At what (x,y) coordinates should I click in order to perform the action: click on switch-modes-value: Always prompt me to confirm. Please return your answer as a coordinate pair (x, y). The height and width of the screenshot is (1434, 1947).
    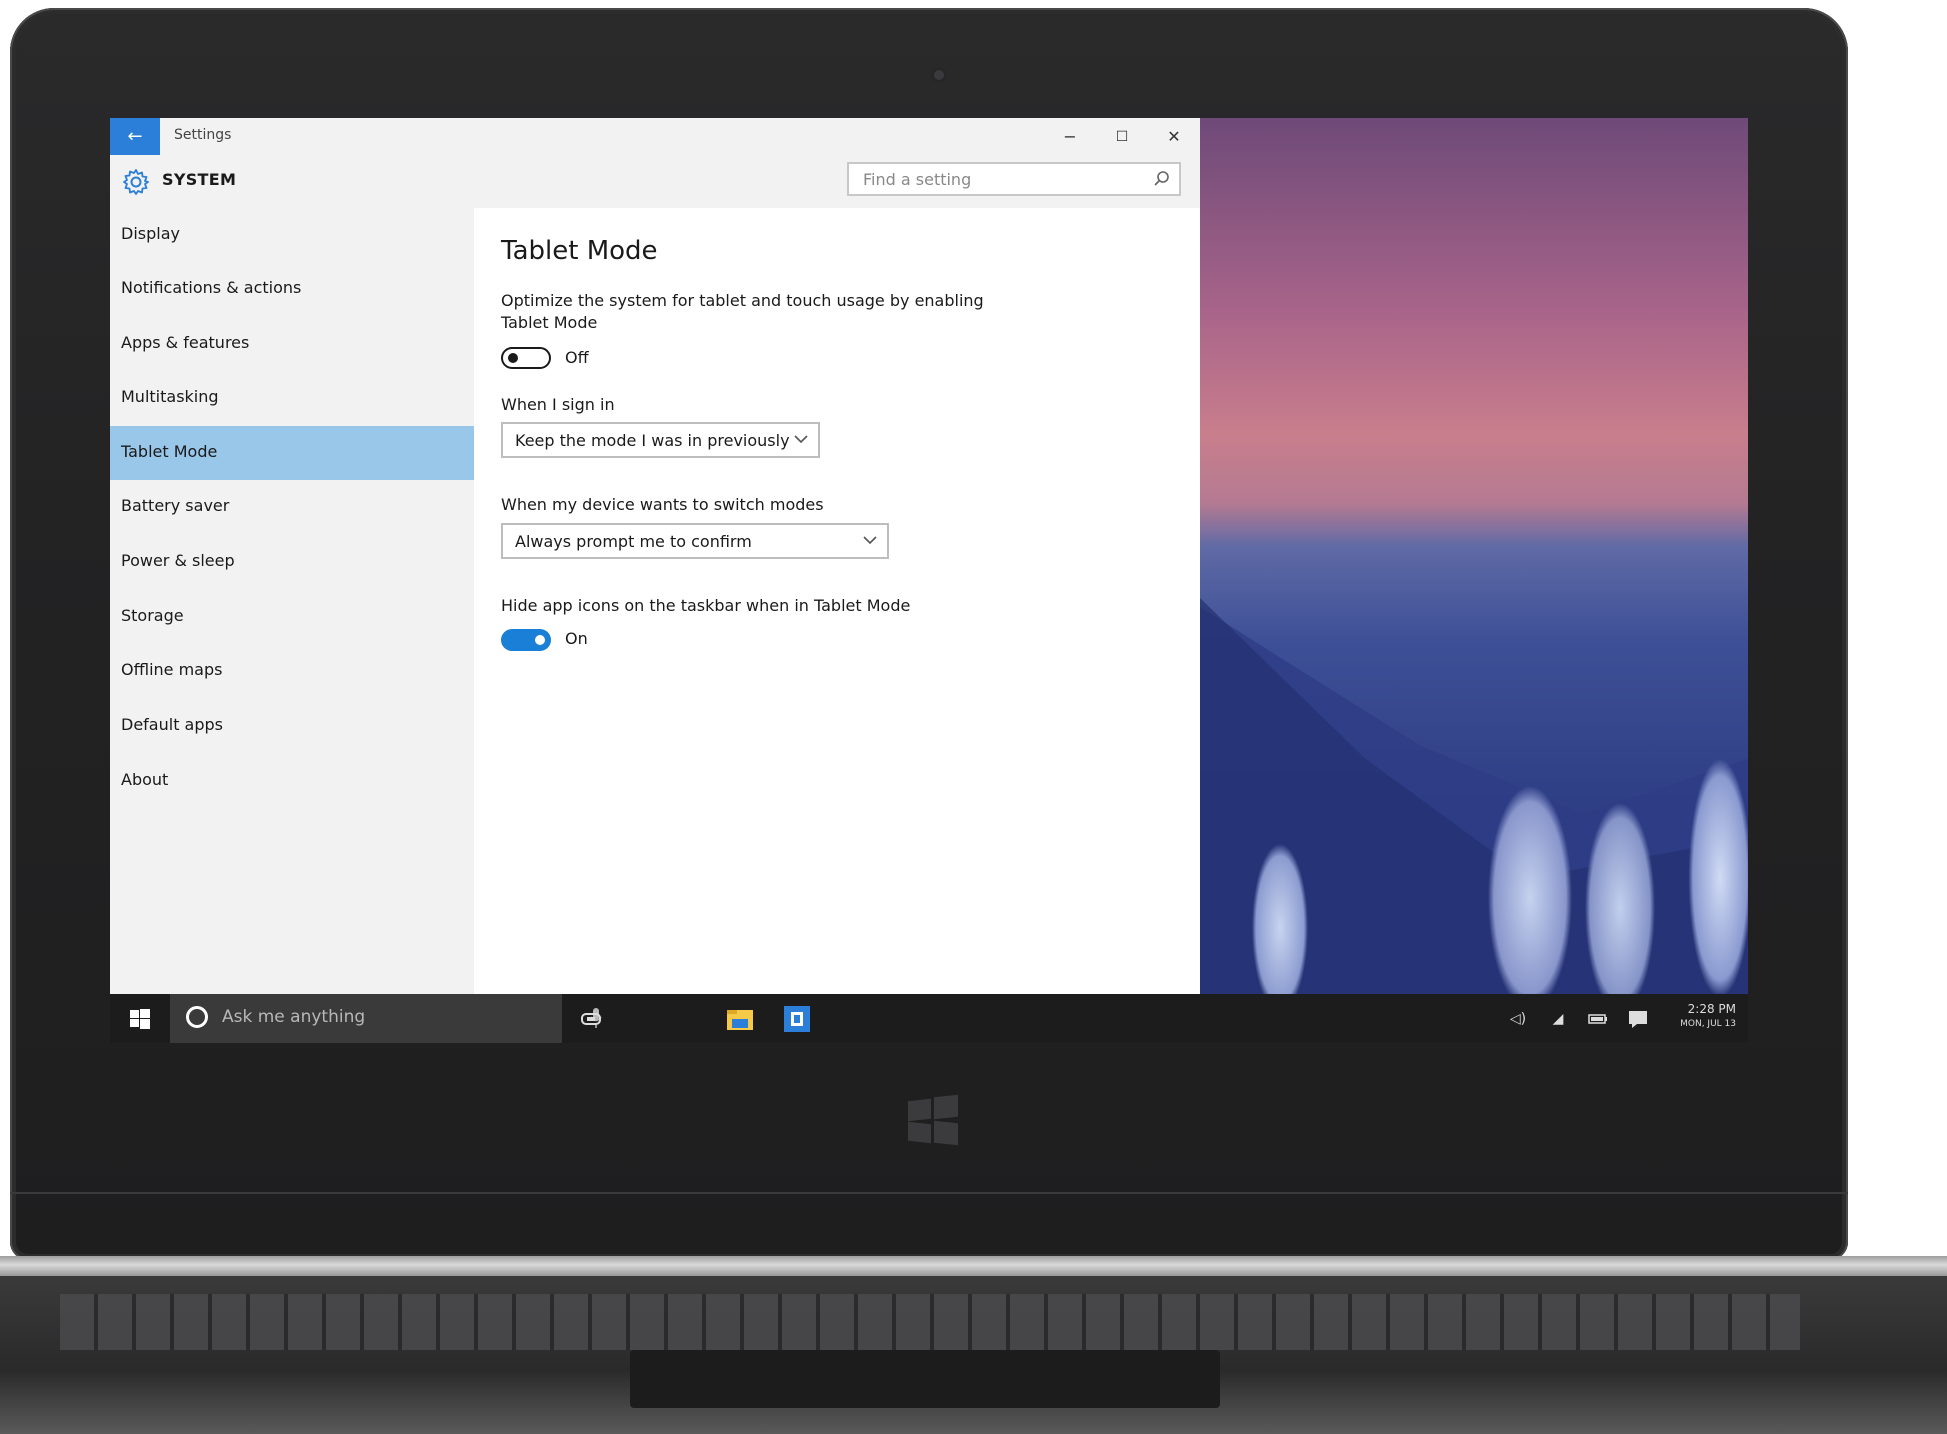
    Looking at the image, I should click on (633, 541).